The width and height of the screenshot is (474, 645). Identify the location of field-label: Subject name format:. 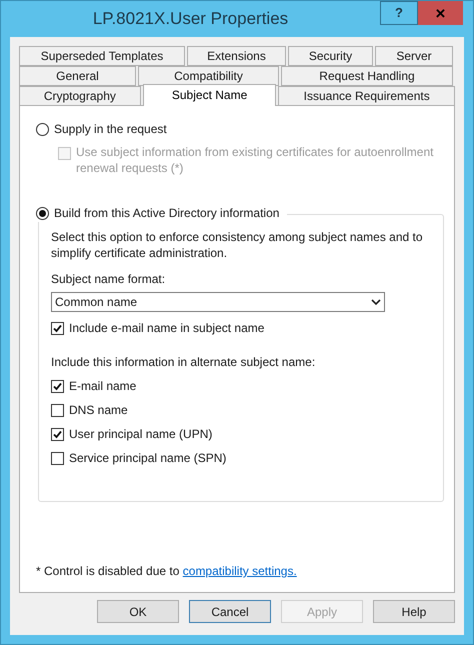
(108, 279).